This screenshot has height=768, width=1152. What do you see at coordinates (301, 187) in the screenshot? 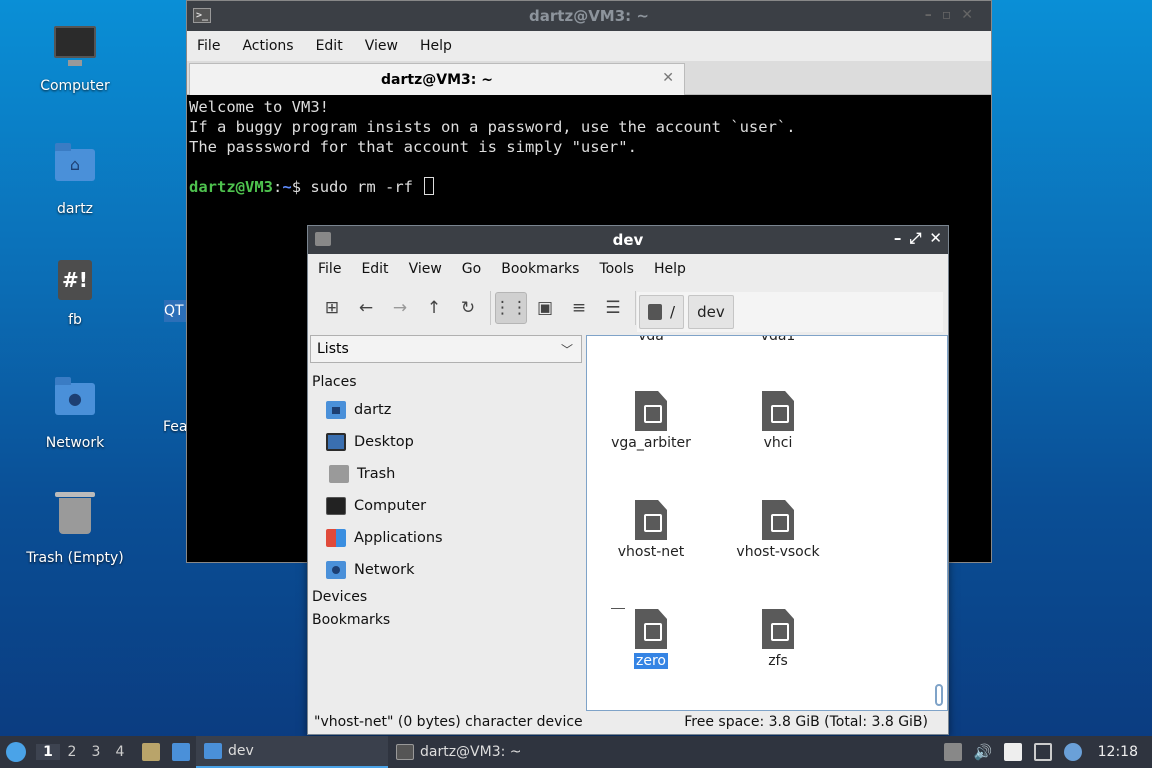
I see `prompt-dollar: $` at bounding box center [301, 187].